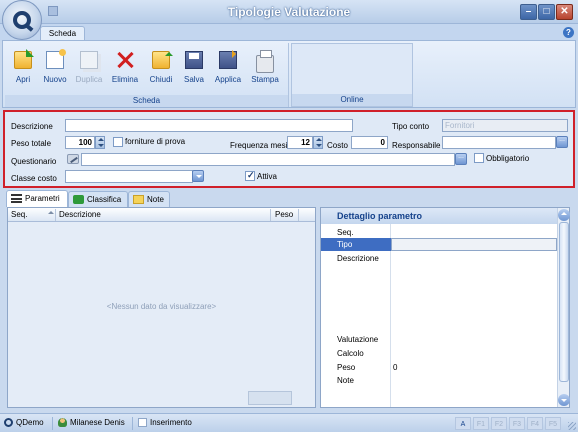  Describe the element at coordinates (568, 32) in the screenshot. I see `help-icon: ?` at that location.